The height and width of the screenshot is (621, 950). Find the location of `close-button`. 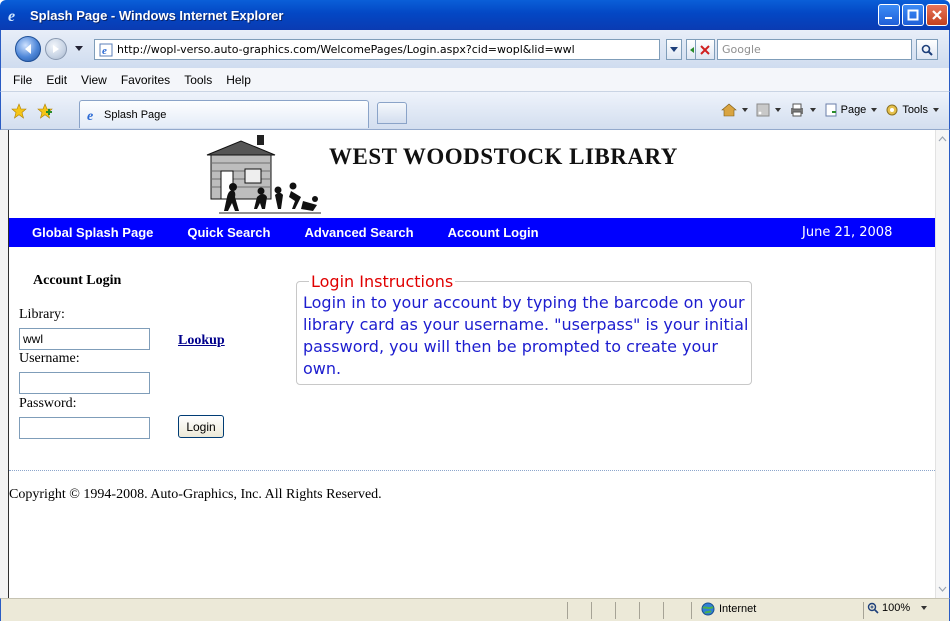

close-button is located at coordinates (937, 15).